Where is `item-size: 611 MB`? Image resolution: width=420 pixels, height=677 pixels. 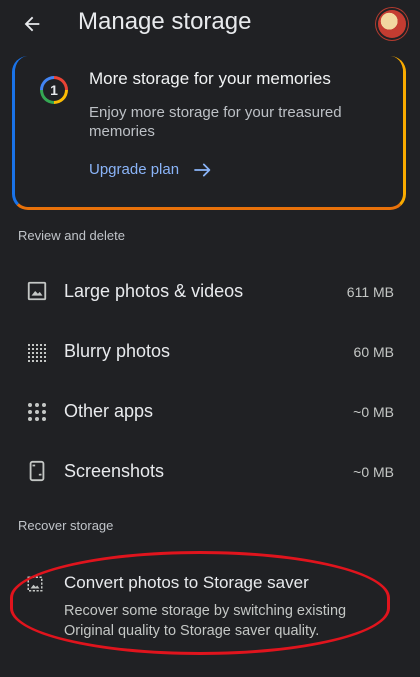
item-size: 611 MB is located at coordinates (370, 292).